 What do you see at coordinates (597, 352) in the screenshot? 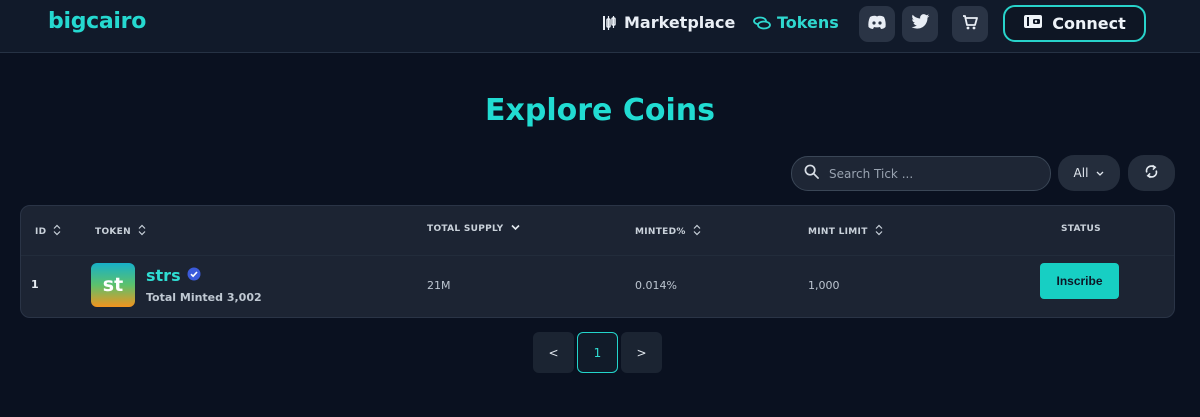
I see `pagination-page-1: 1` at bounding box center [597, 352].